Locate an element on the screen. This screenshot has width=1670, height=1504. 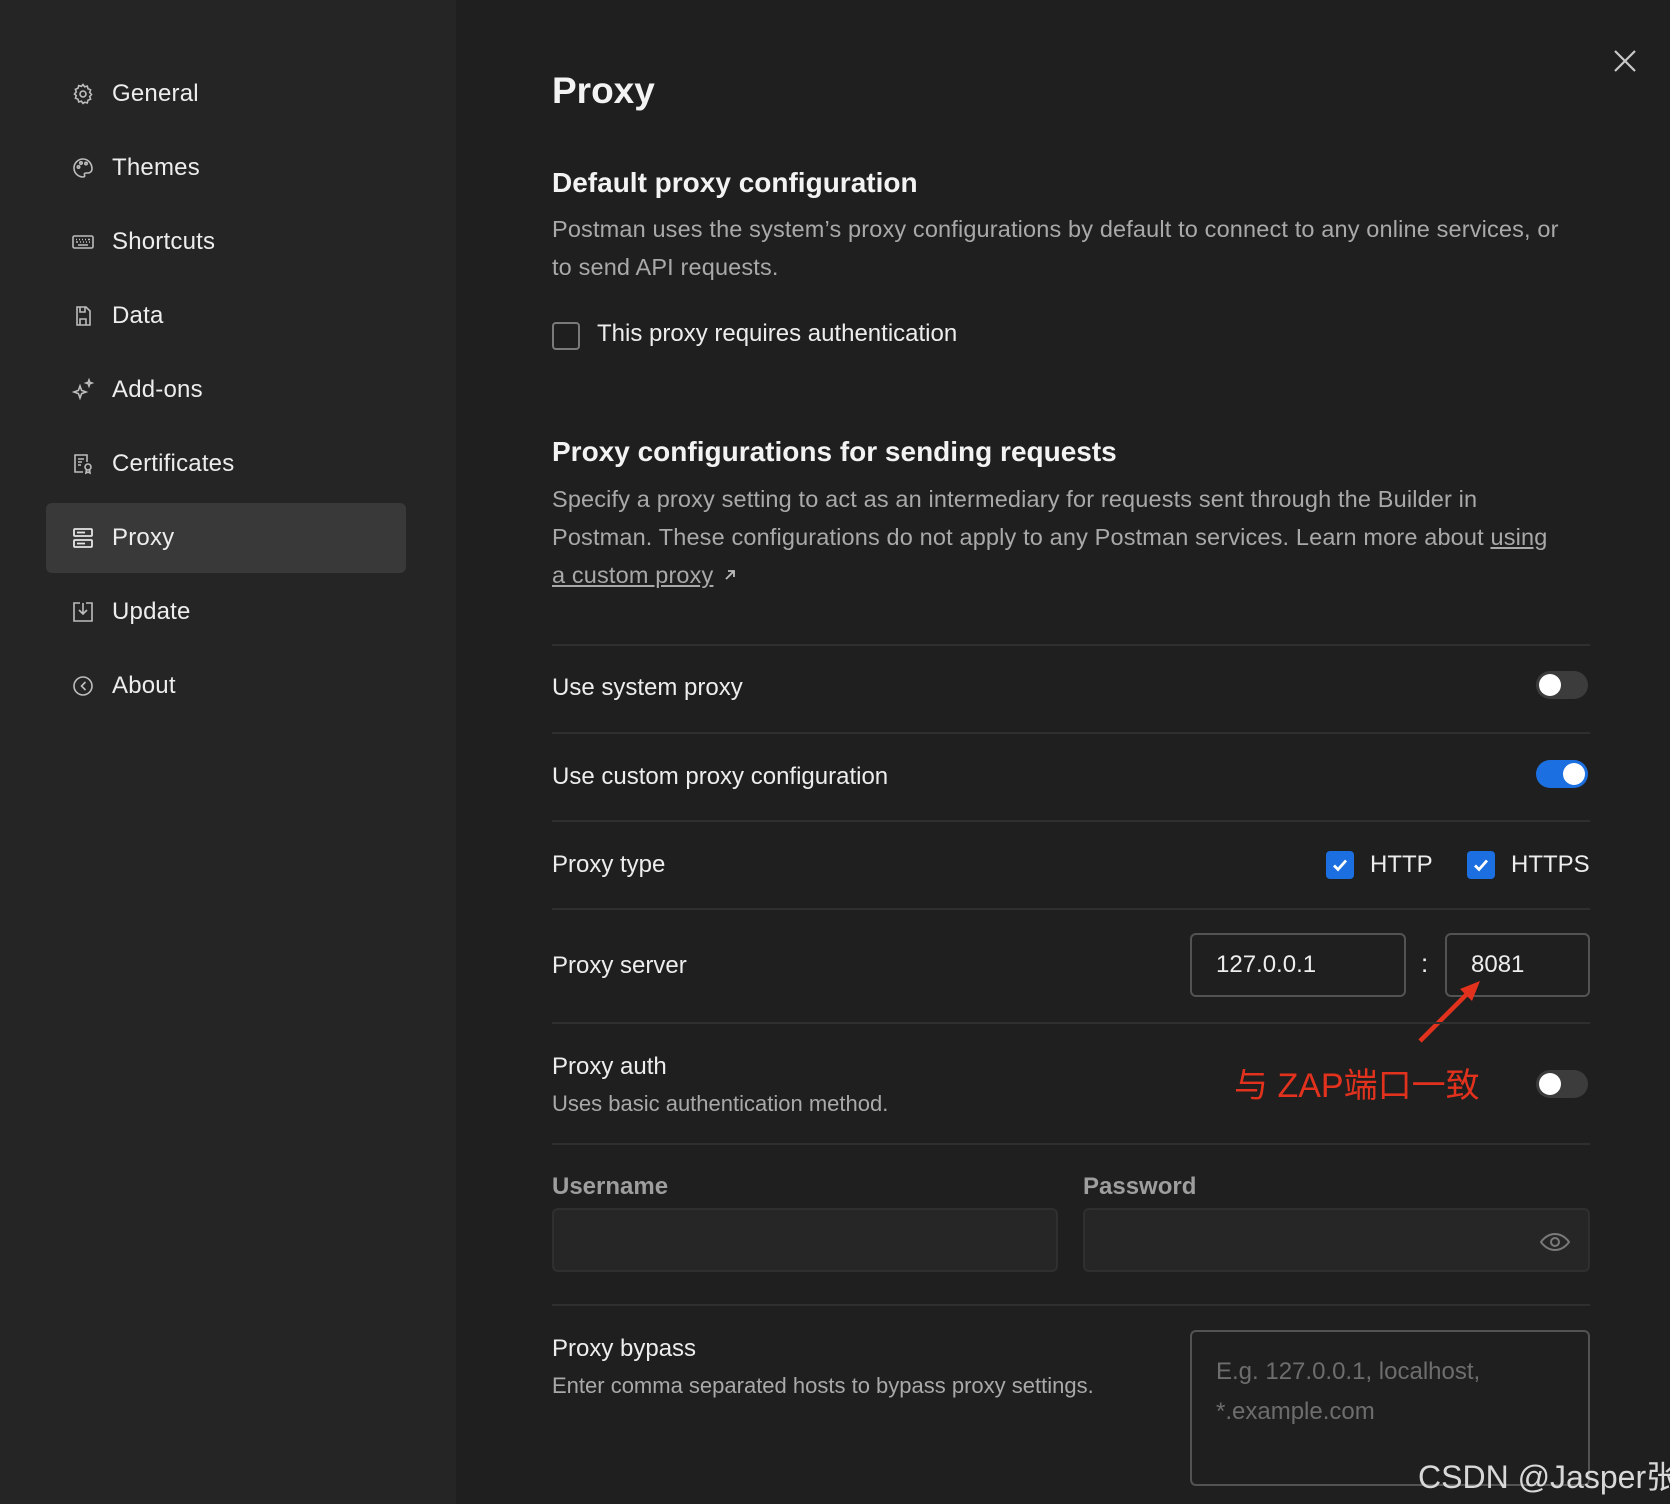
https-checkbox is located at coordinates (1481, 865).